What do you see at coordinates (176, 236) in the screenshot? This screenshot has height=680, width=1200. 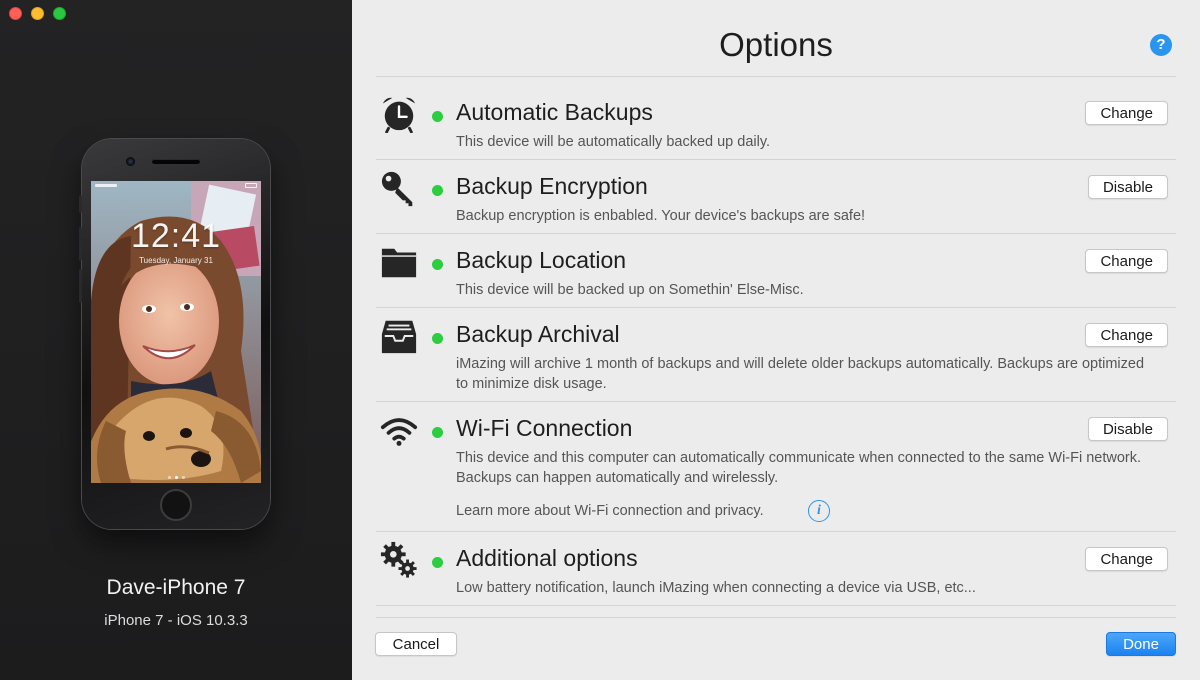 I see `lock-screen-time: 12:41` at bounding box center [176, 236].